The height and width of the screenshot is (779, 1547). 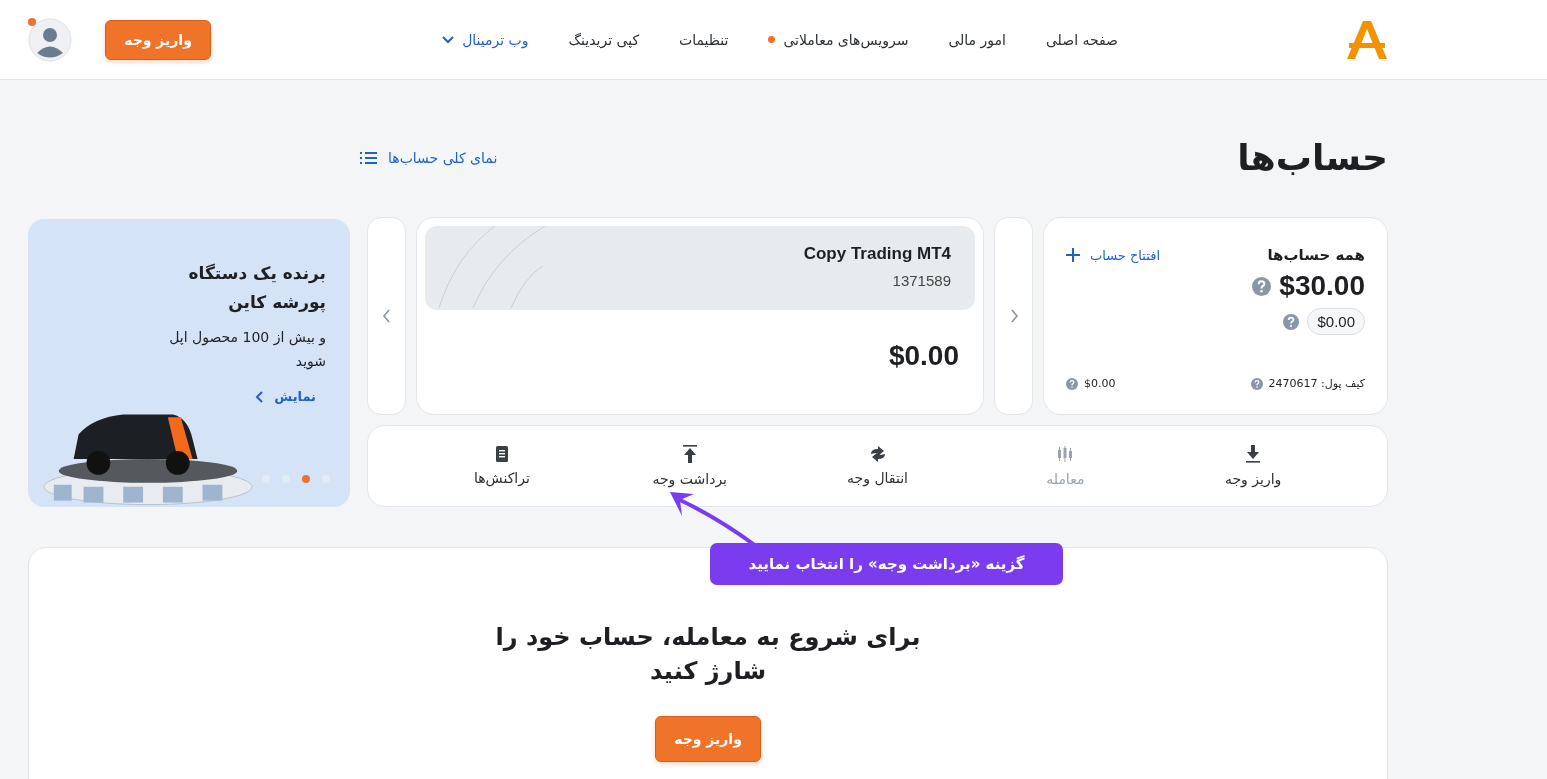 What do you see at coordinates (485, 39) in the screenshot?
I see `nav-link: وب ترمینال` at bounding box center [485, 39].